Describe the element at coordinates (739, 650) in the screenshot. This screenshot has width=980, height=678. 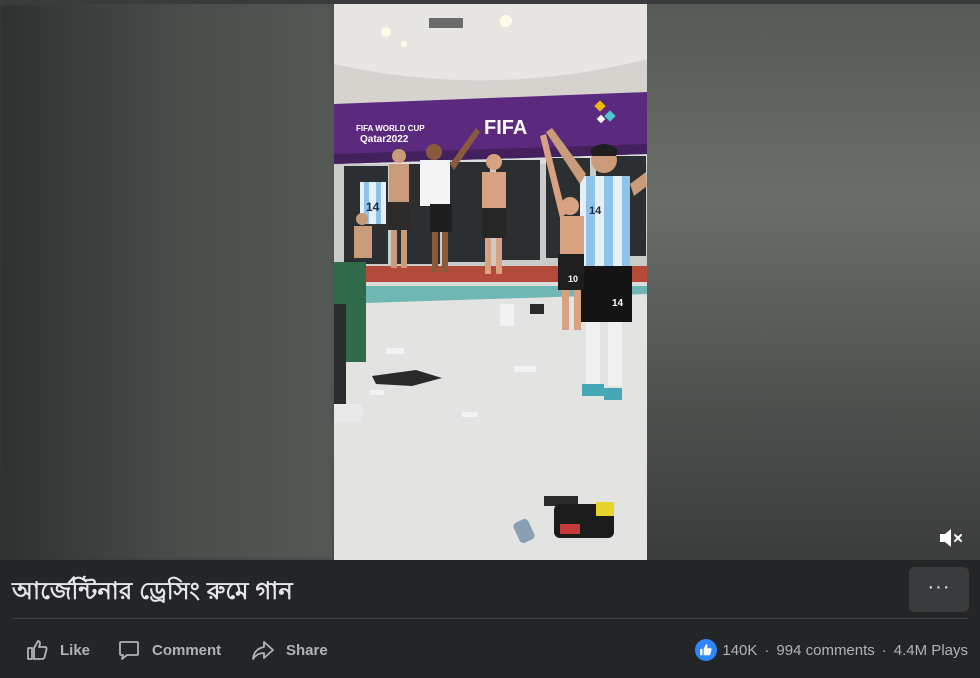
I see `reaction-count: 140K` at that location.